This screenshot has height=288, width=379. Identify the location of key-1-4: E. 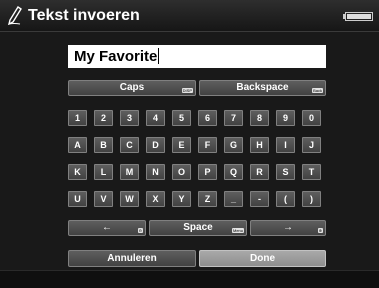
(181, 145).